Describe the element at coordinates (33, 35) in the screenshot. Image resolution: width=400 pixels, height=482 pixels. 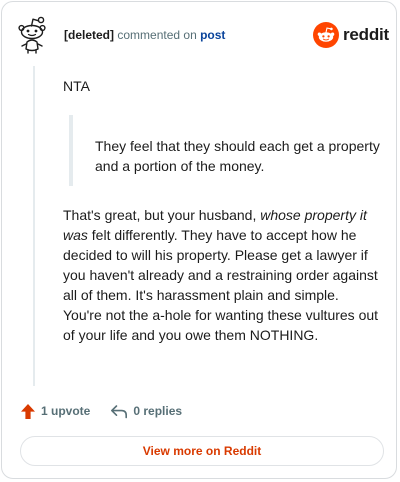
I see `deleted-user-avatar-icon` at that location.